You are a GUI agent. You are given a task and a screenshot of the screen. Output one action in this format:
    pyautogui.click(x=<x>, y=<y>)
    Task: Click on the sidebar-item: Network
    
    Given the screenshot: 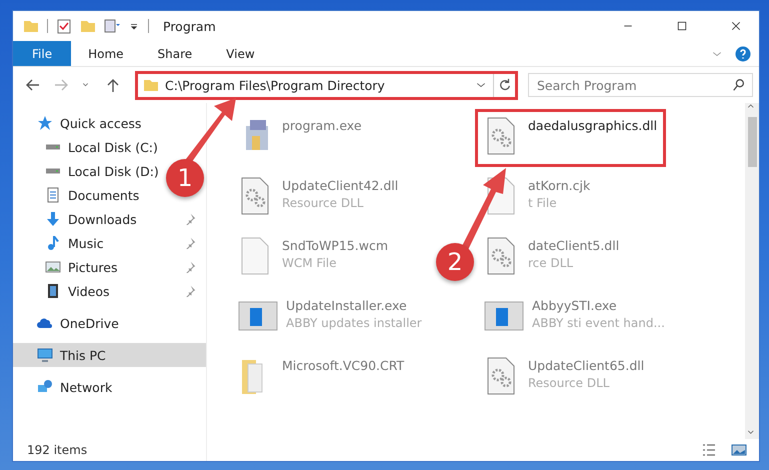 What is the action you would take?
    pyautogui.click(x=62, y=387)
    